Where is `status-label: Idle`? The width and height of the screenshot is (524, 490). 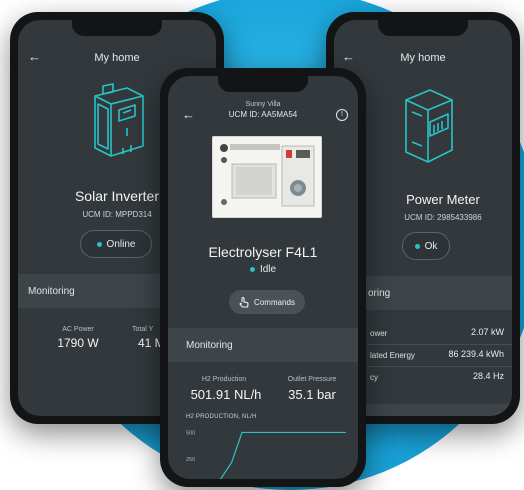 status-label: Idle is located at coordinates (268, 269).